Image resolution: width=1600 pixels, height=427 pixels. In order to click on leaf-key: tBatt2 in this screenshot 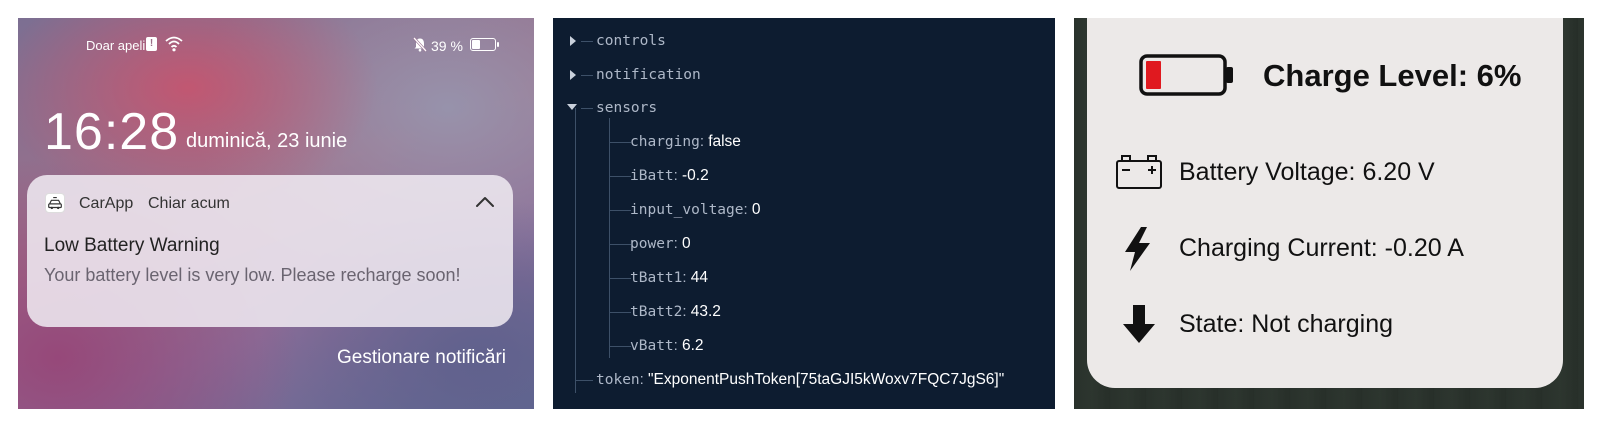, I will do `click(656, 312)`.